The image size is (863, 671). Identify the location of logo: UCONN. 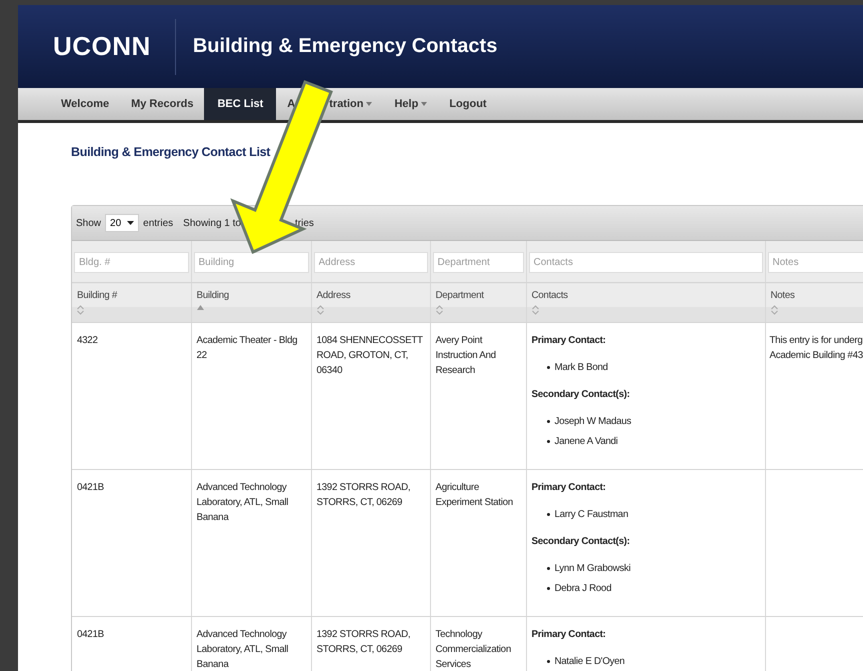
(102, 46).